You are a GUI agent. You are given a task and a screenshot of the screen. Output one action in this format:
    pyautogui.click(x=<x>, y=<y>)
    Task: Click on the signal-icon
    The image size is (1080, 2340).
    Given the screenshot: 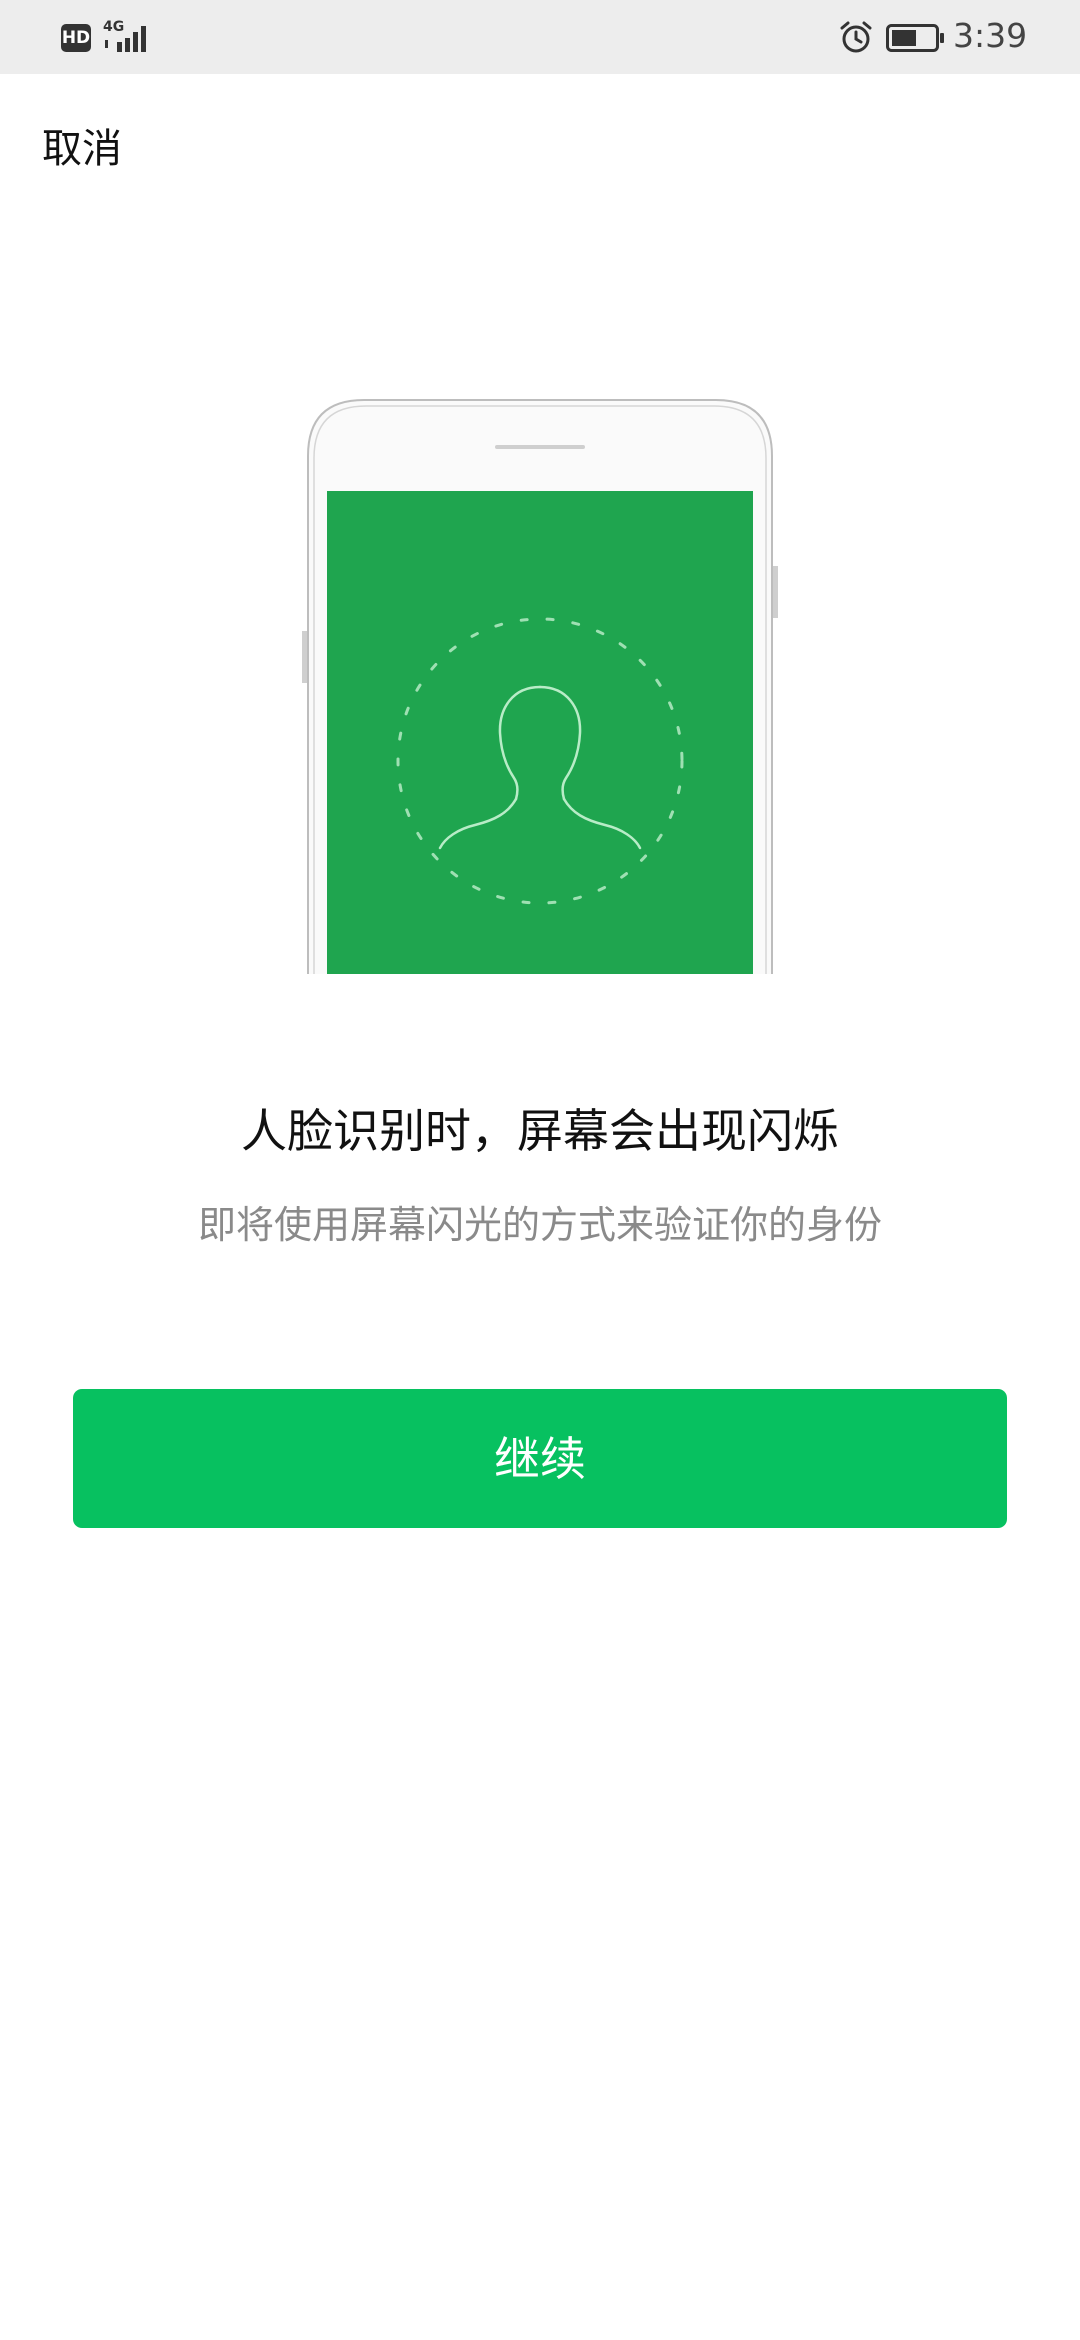 What is the action you would take?
    pyautogui.click(x=125, y=39)
    